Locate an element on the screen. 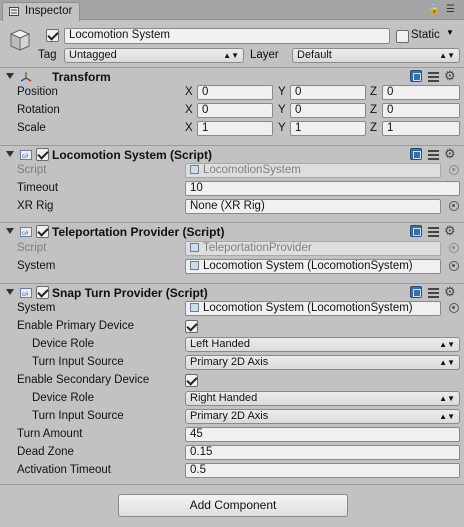 Image resolution: width=464 pixels, height=527 pixels. script-field: LocomotionSystem is located at coordinates (313, 170).